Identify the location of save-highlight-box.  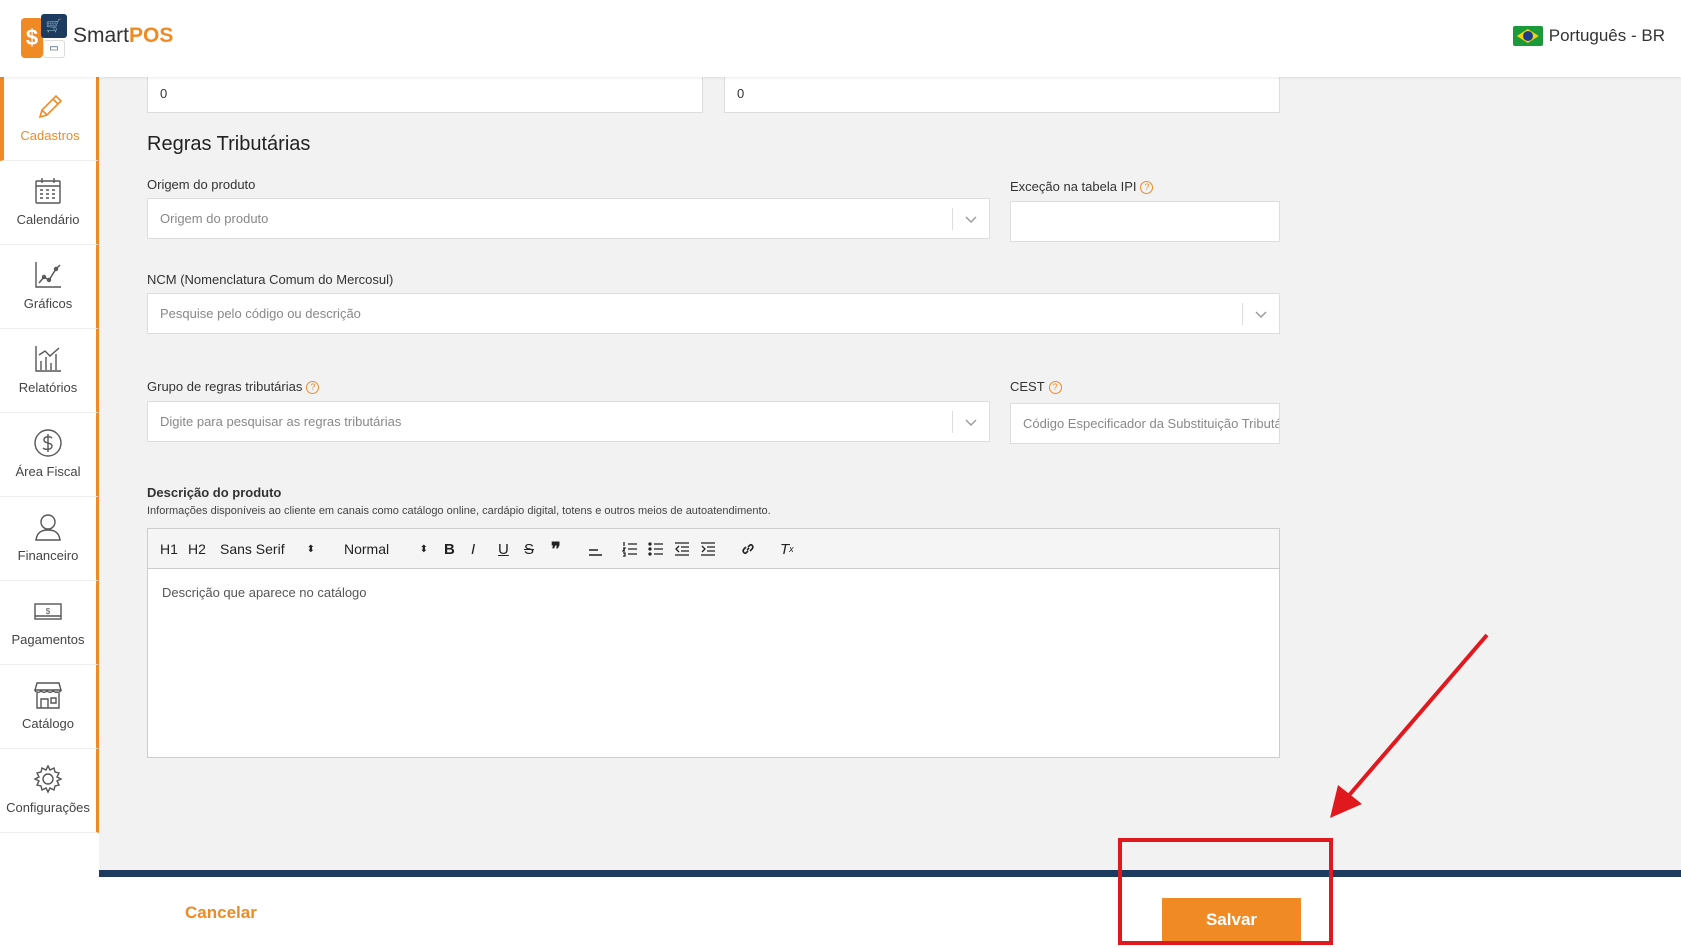
(1225, 891).